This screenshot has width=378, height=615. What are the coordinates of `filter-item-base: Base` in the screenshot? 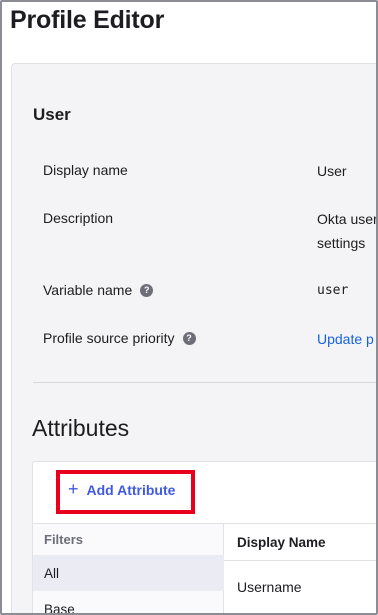 It's located at (128, 603).